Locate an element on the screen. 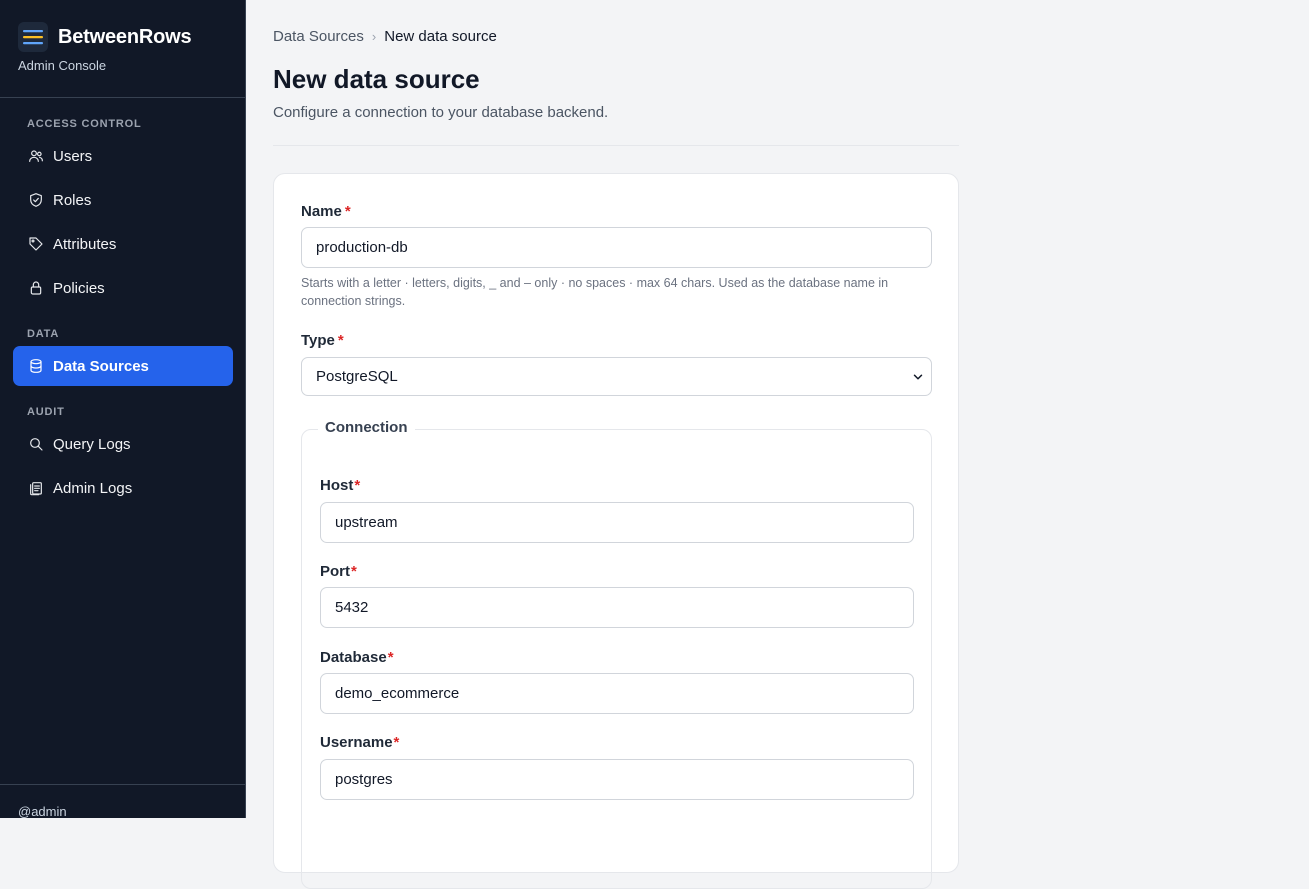 This screenshot has width=1309, height=889. sidebar-item-data-sources: Data Sources is located at coordinates (123, 366).